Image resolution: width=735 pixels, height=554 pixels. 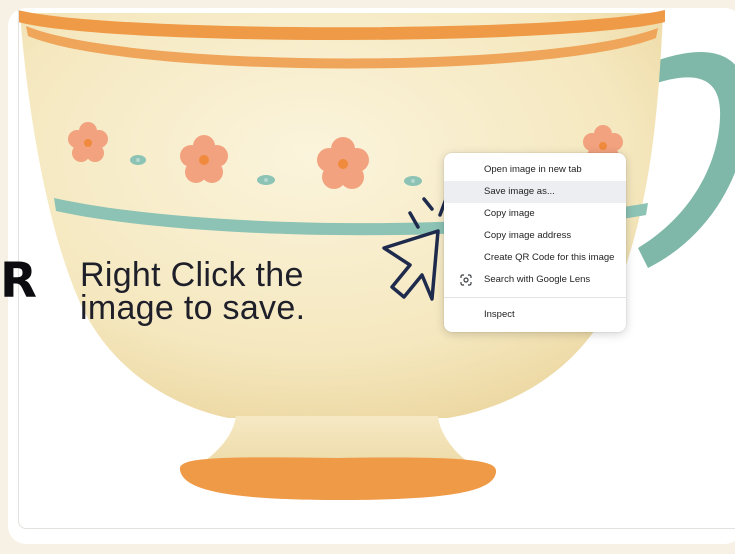 I want to click on menu-item-create-qr-code: Create QR Code for this image, so click(x=535, y=258).